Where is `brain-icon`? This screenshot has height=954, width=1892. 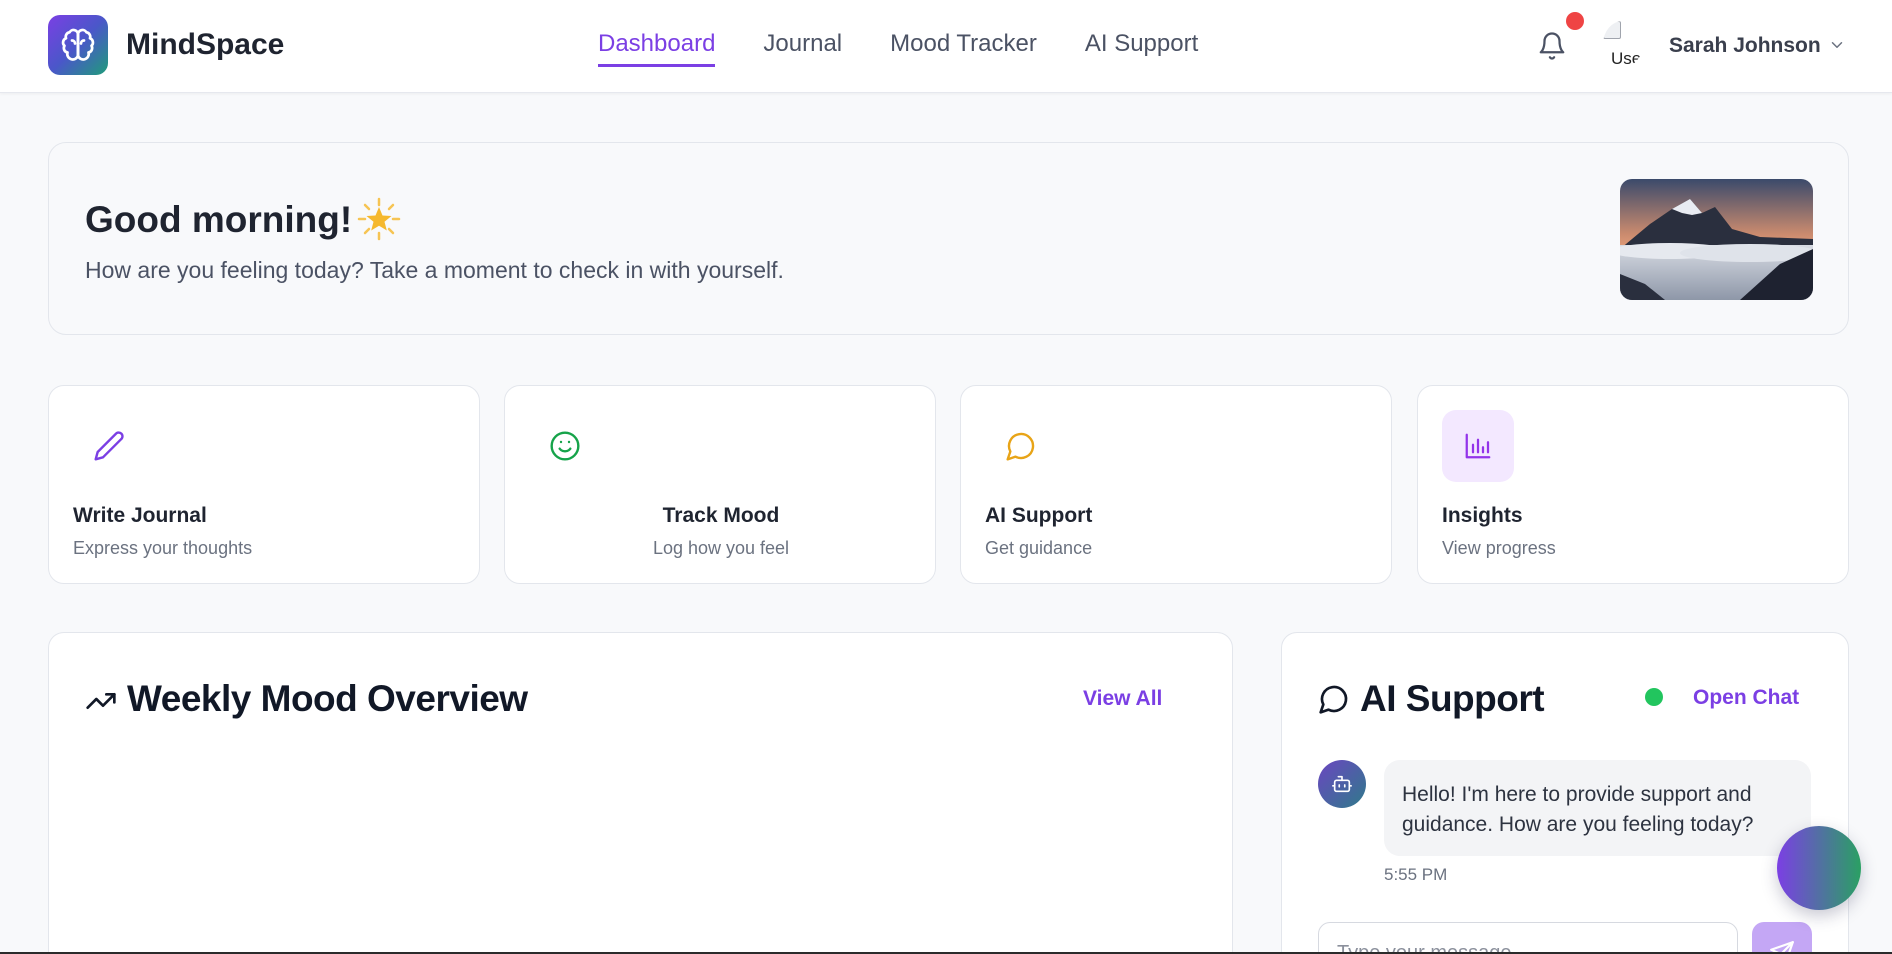
brain-icon is located at coordinates (78, 44).